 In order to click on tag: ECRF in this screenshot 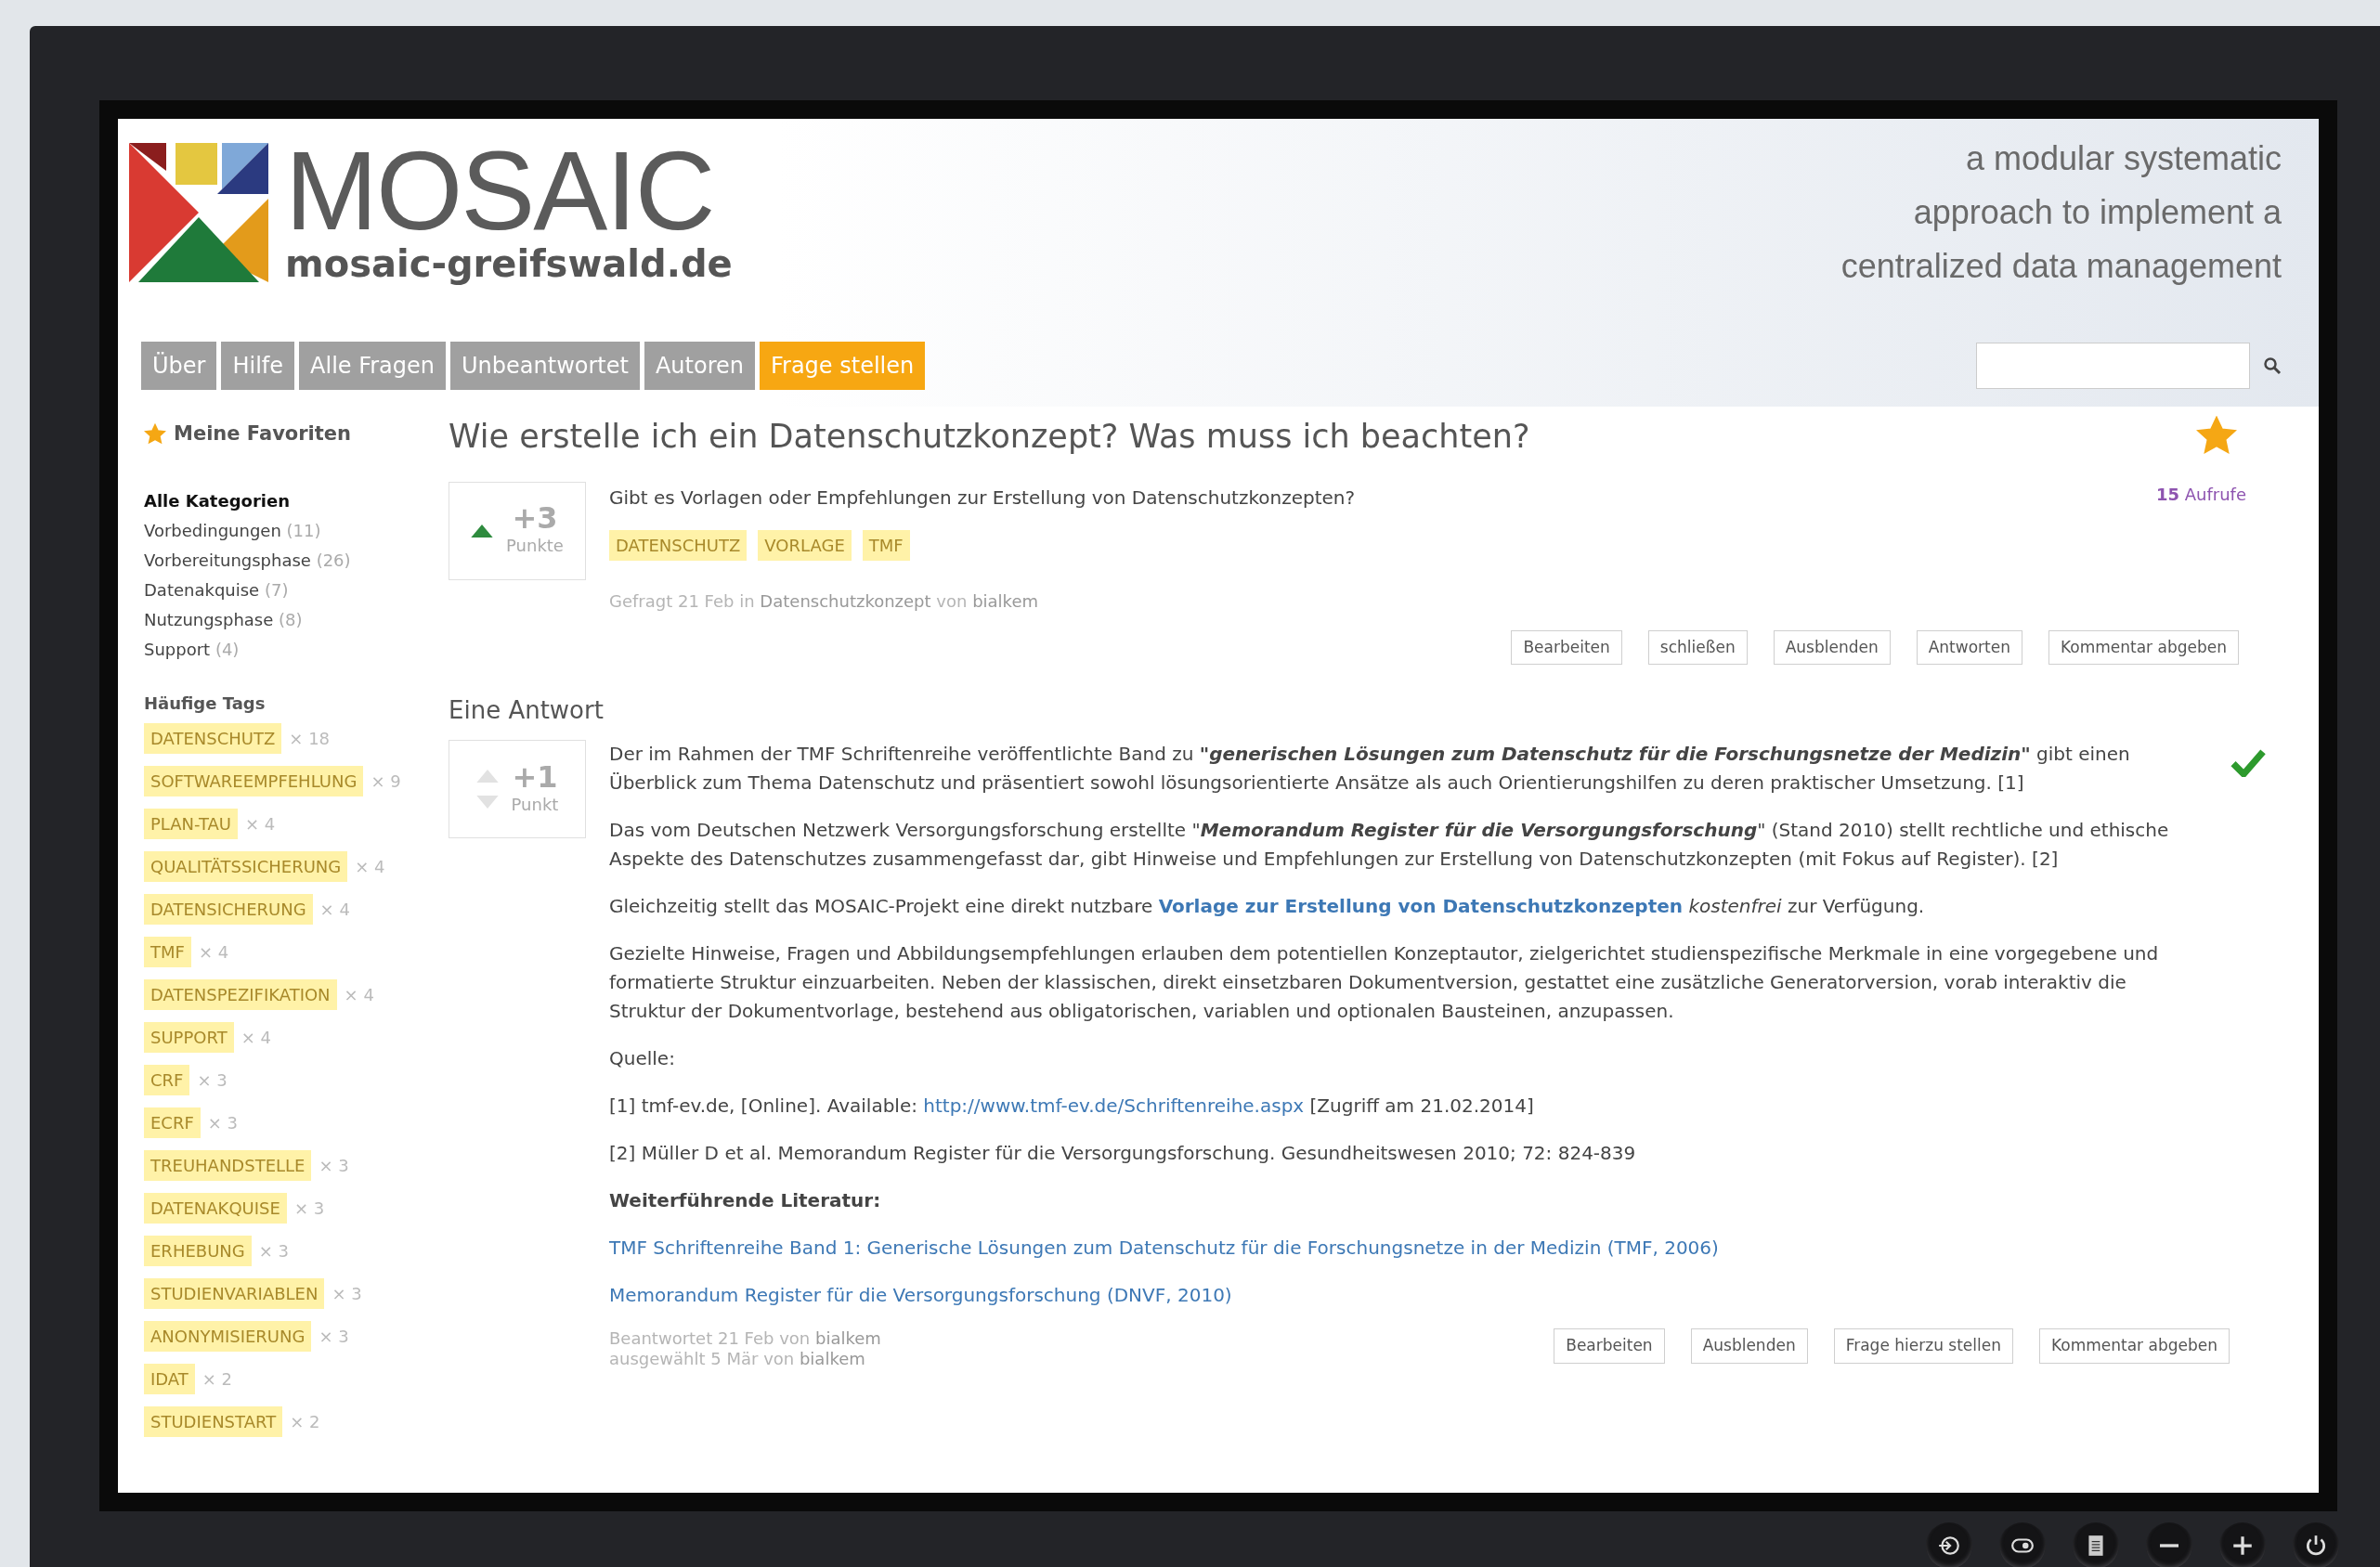, I will do `click(172, 1122)`.